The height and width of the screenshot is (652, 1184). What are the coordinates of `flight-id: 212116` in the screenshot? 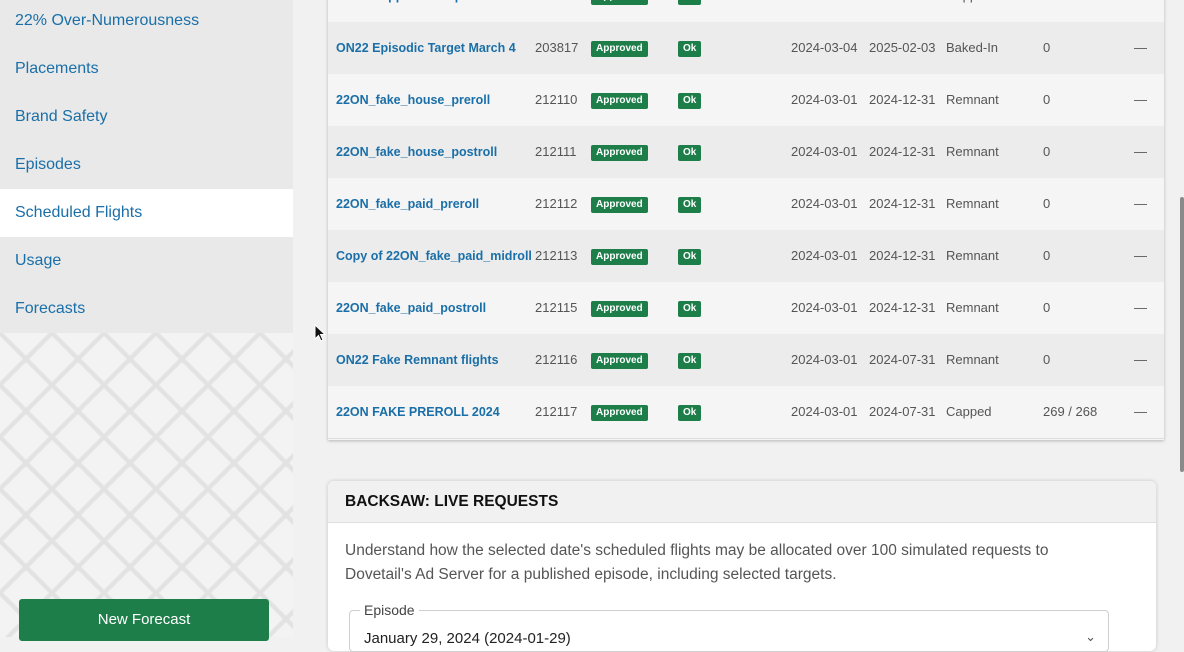 It's located at (556, 359).